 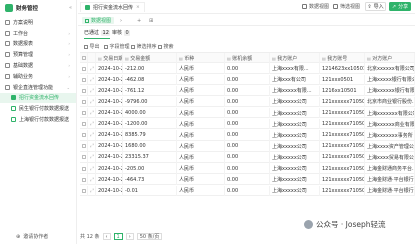 I want to click on table-cell: -761.12, so click(x=150, y=91).